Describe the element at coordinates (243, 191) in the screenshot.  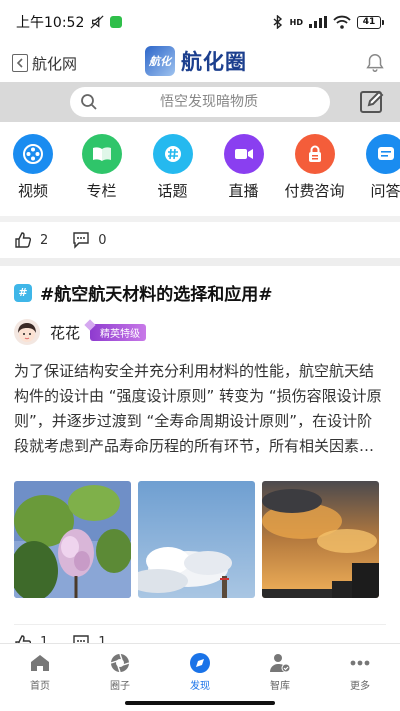
I see `category-label: 直播` at that location.